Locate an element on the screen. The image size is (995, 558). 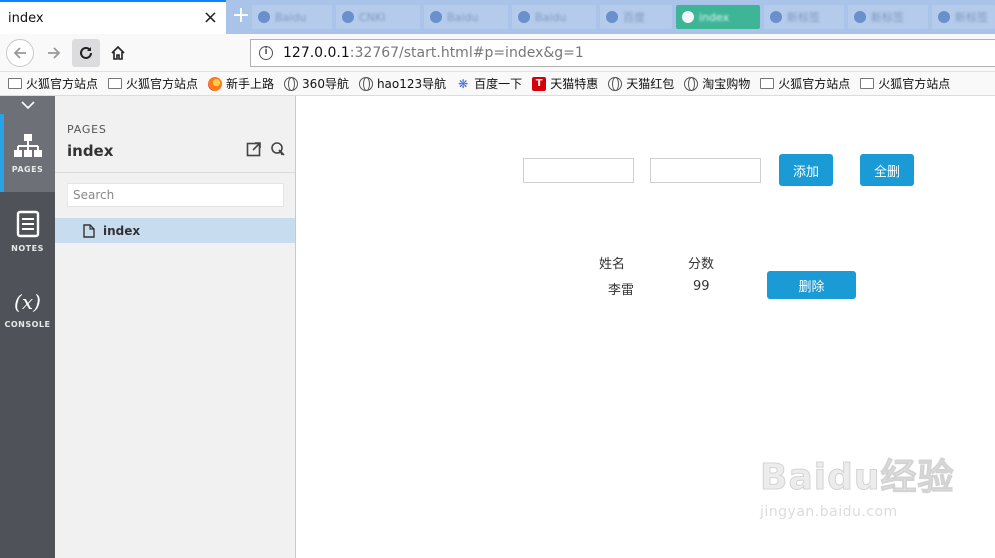
variable-icon: (x) is located at coordinates (27, 301).